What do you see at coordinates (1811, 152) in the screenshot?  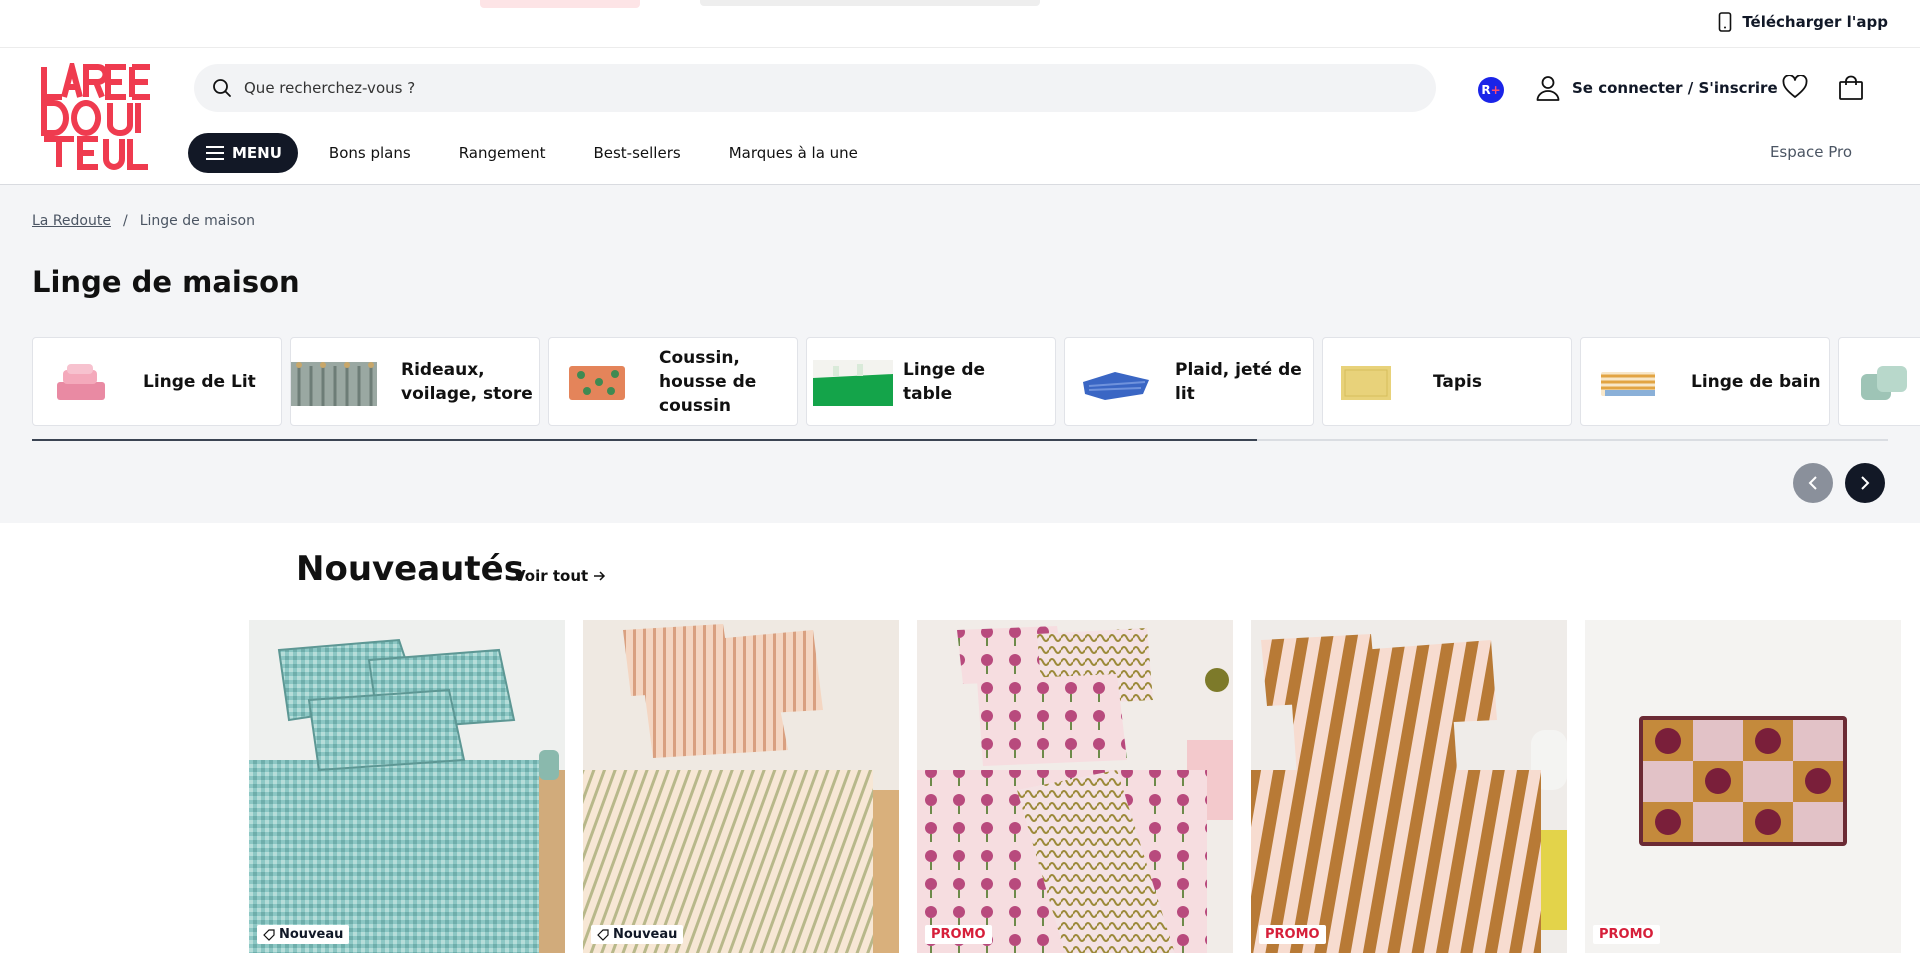 I see `espace-pro-link: Espace Pro` at bounding box center [1811, 152].